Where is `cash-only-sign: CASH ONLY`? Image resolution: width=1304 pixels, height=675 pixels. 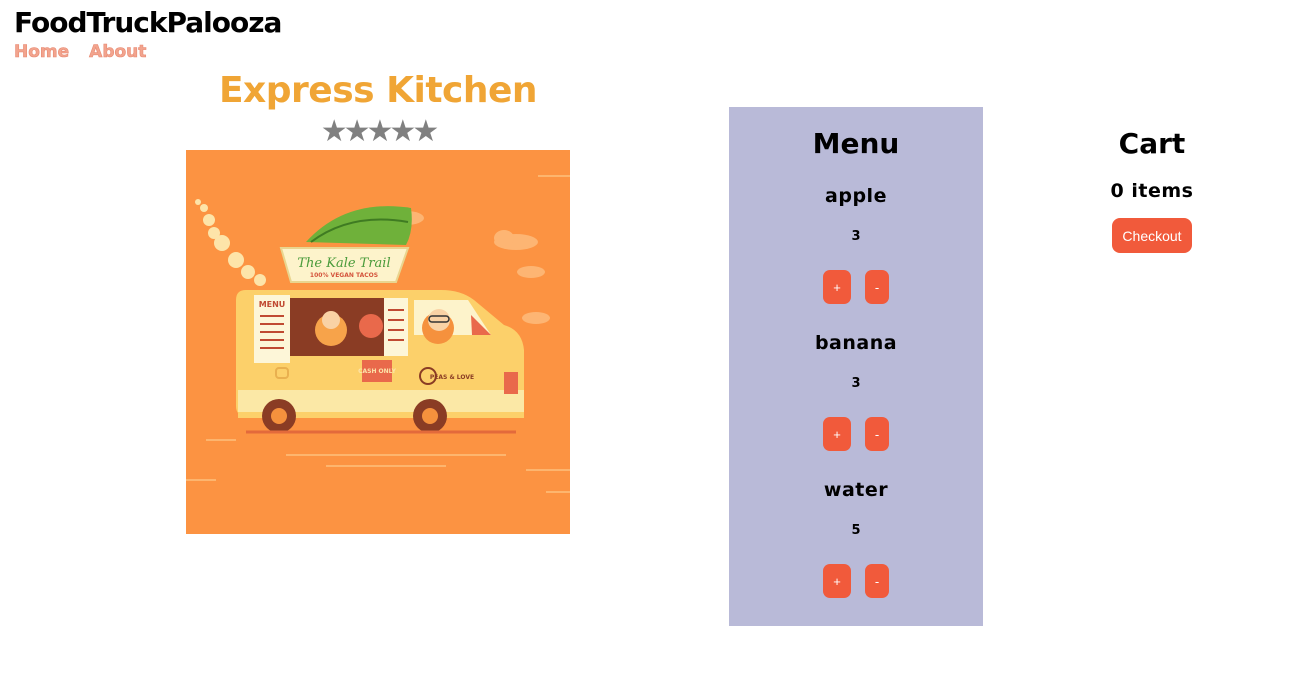
cash-only-sign: CASH ONLY is located at coordinates (377, 371).